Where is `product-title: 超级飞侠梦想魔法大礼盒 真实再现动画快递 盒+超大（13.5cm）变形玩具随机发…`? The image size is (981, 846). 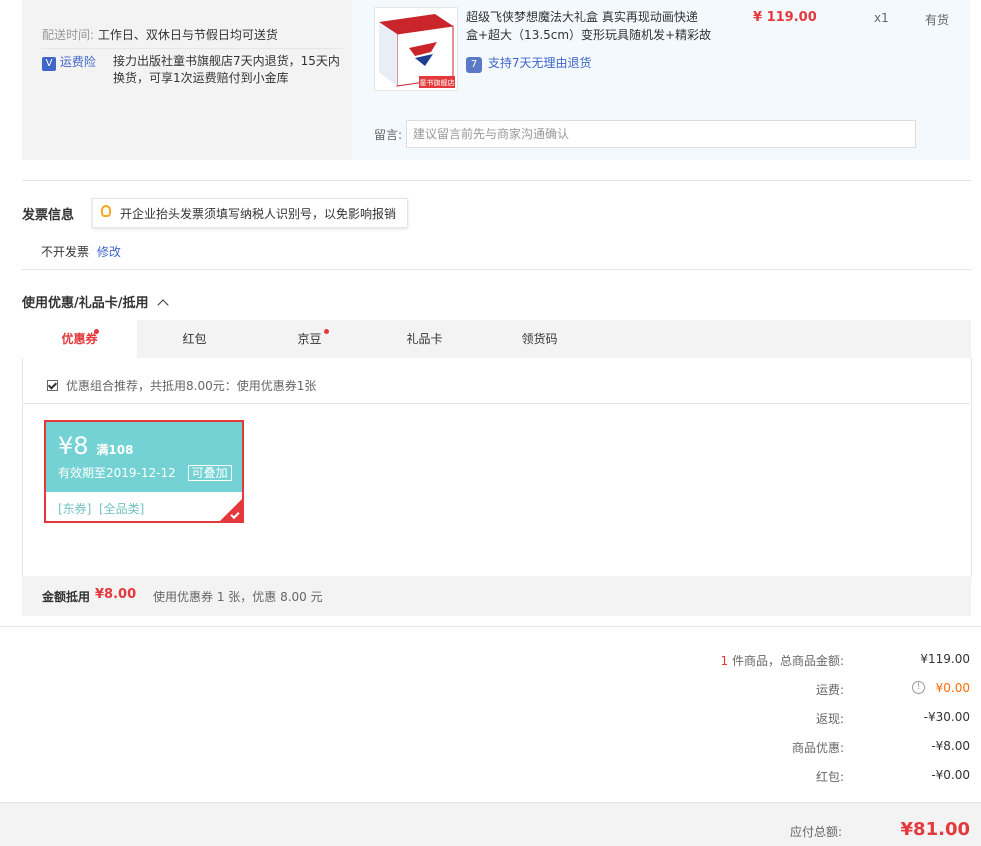
product-title: 超级飞侠梦想魔法大礼盒 真实再现动画快递 盒+超大（13.5cm）变形玩具随机发… is located at coordinates (596, 26).